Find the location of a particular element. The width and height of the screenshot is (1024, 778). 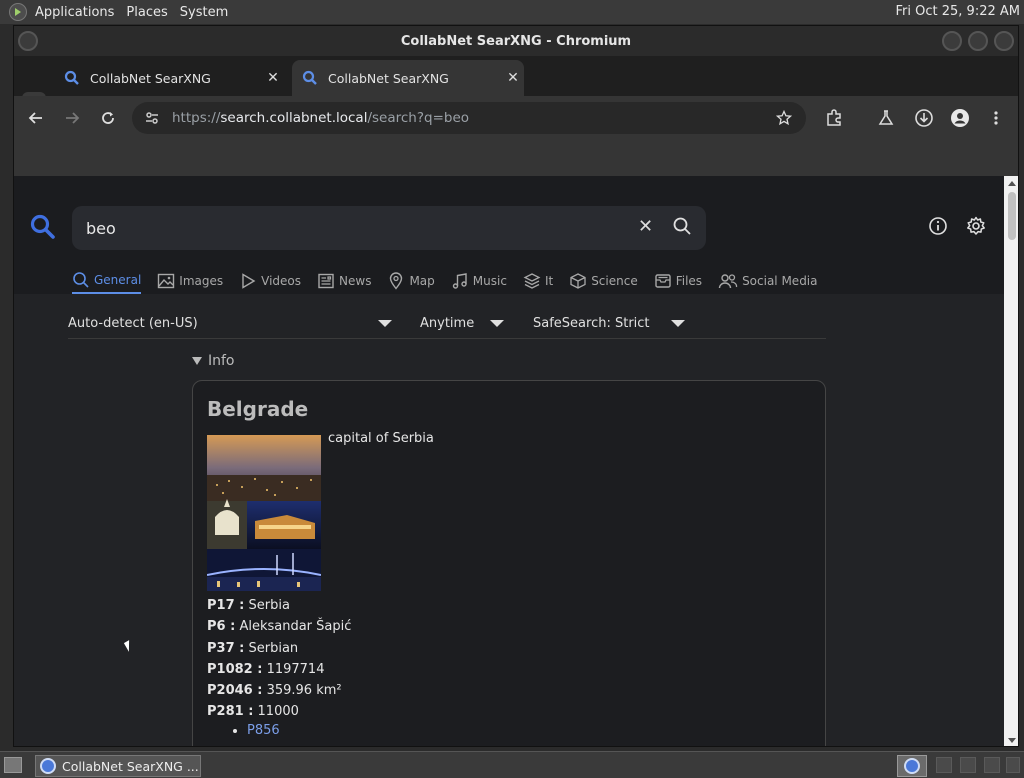

safesearch-select: SafeSearch: Strict is located at coordinates (618, 323).